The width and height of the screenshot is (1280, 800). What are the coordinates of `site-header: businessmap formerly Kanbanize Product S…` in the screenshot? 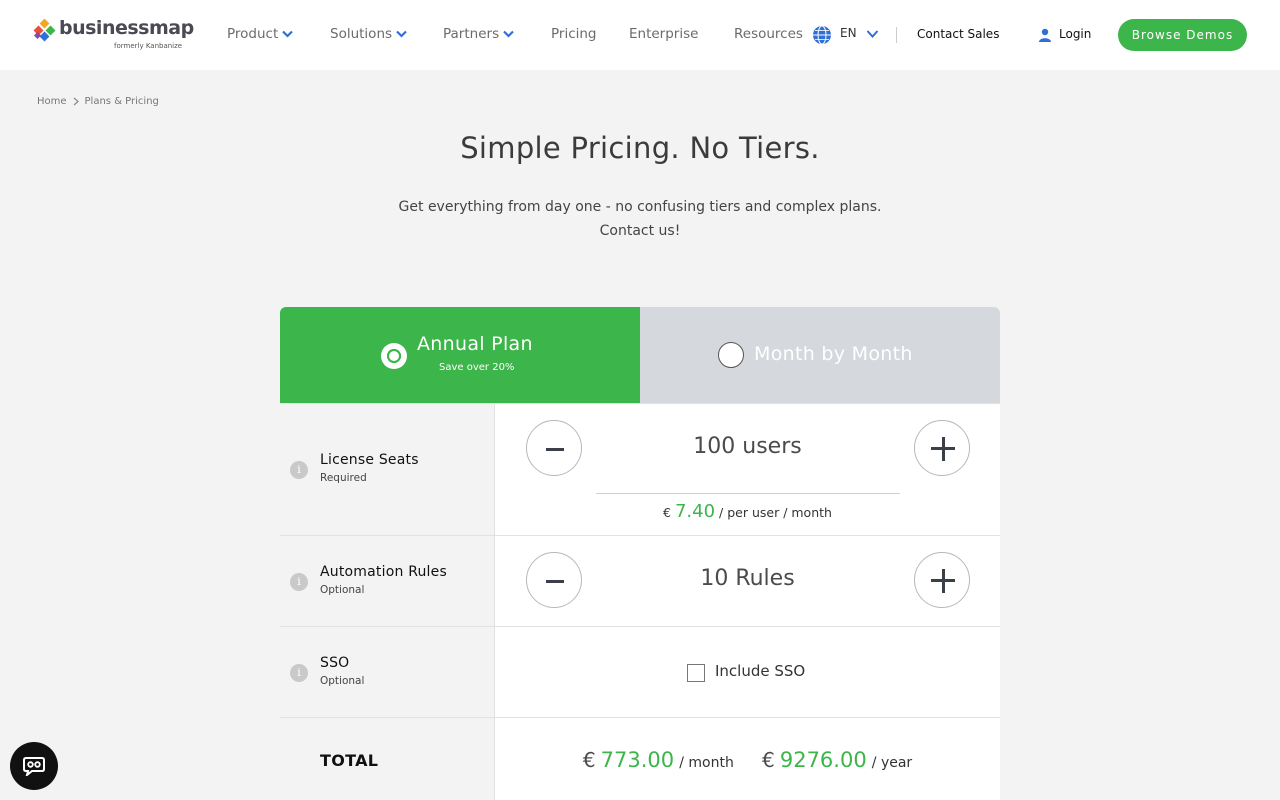 It's located at (640, 35).